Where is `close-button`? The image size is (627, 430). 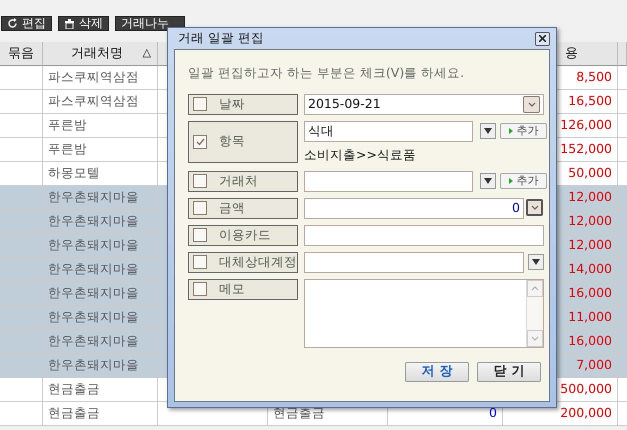 close-button is located at coordinates (542, 39).